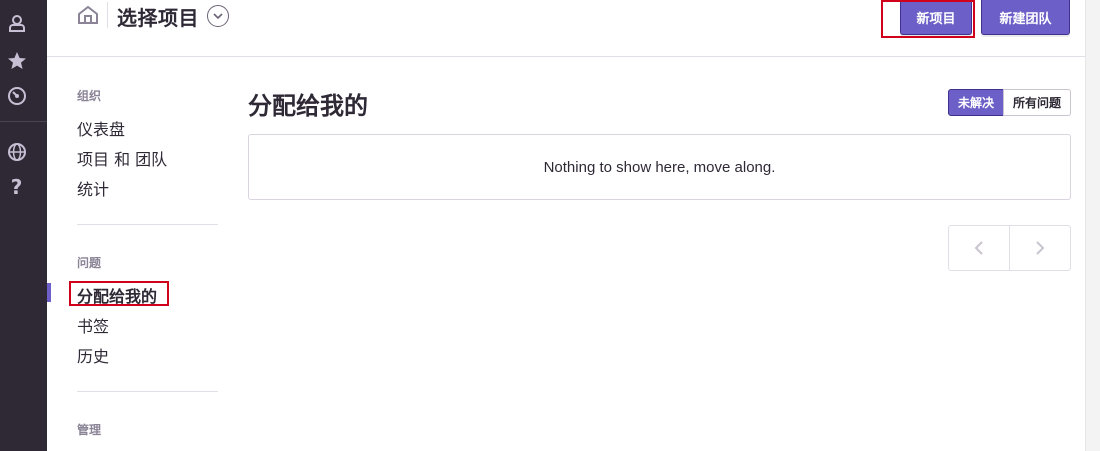  Describe the element at coordinates (16, 96) in the screenshot. I see `activity-clock-icon` at that location.